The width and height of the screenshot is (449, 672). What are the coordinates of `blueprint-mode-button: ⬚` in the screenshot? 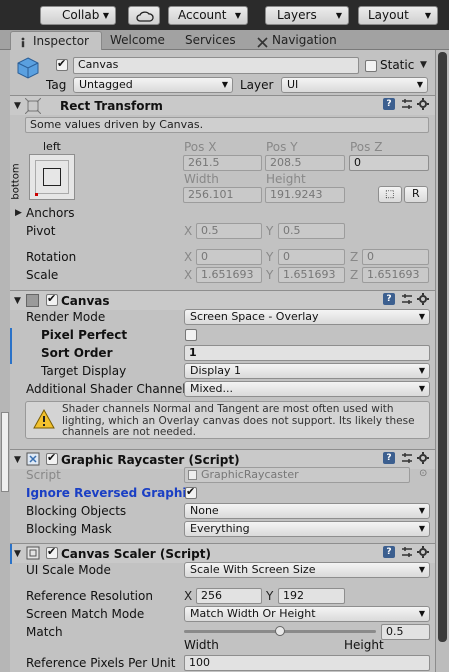 It's located at (390, 194).